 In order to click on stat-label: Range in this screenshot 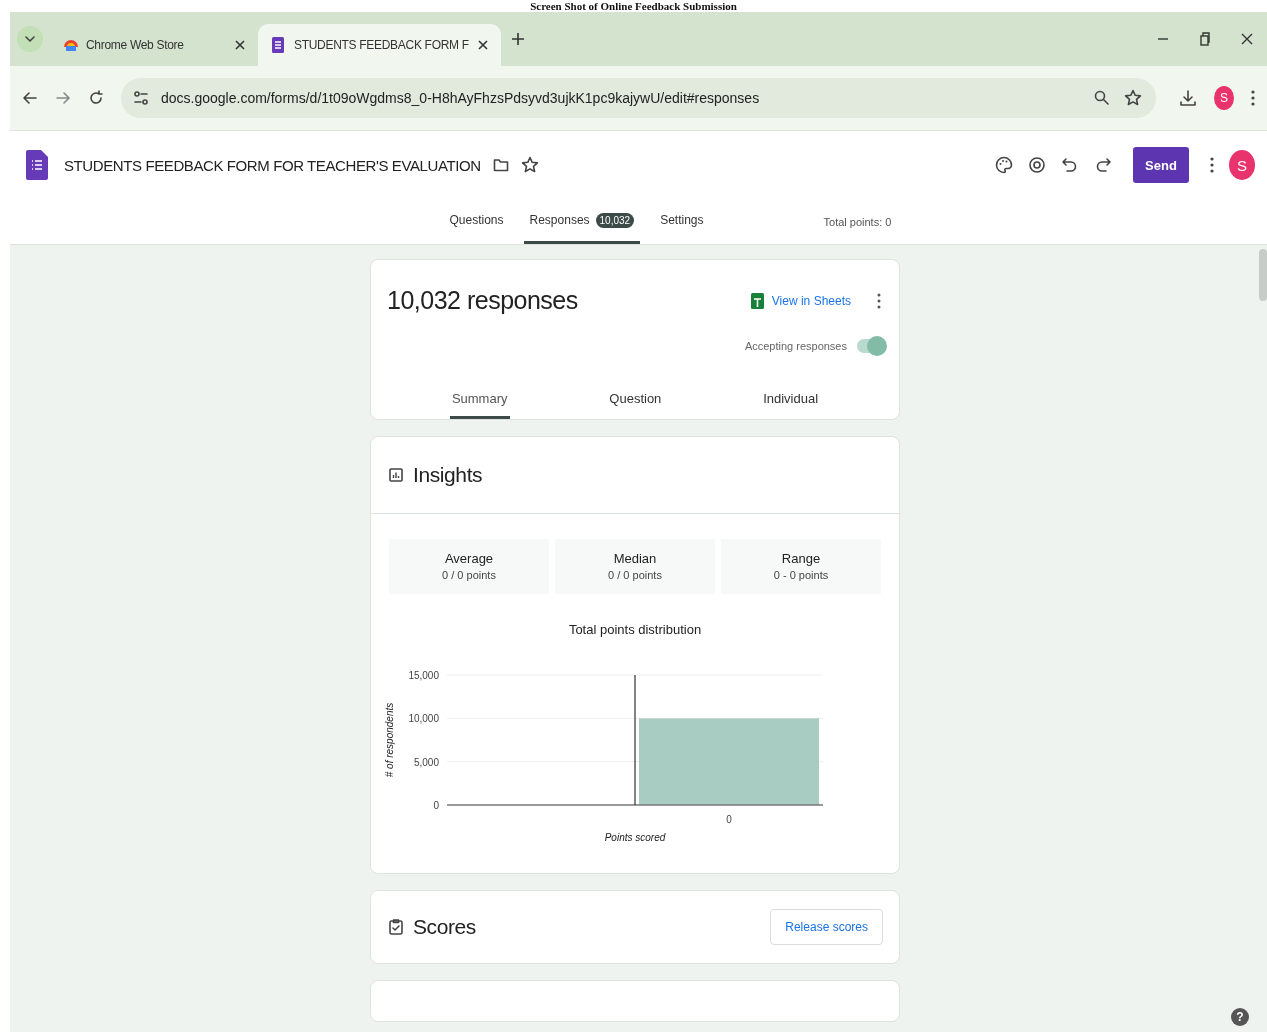, I will do `click(801, 558)`.